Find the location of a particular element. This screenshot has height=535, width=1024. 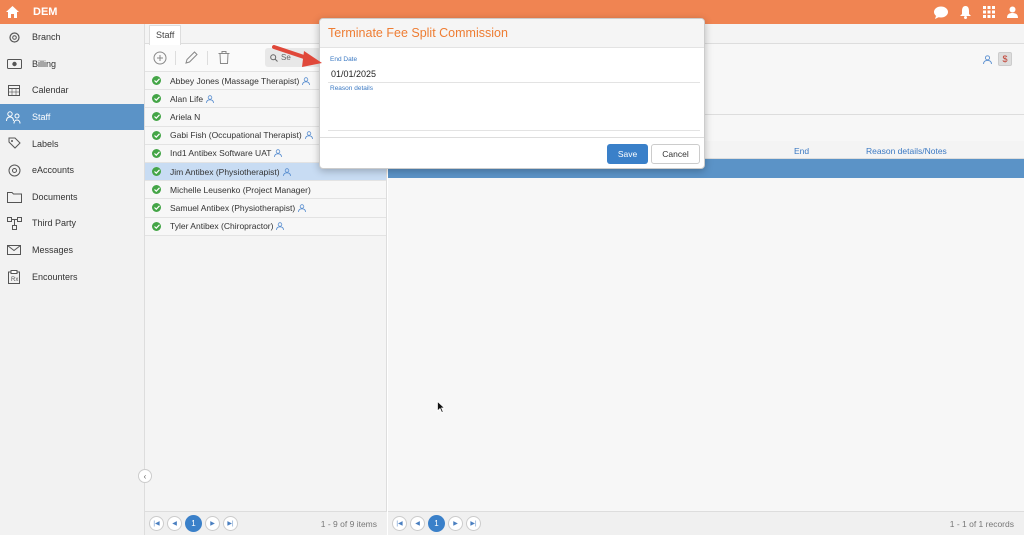

column-header-reason: Reason details/Notes is located at coordinates (906, 151).